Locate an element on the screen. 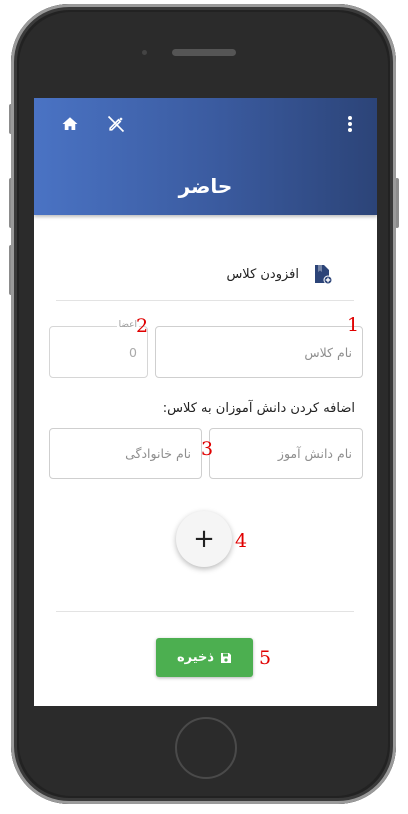 This screenshot has height=814, width=408. plus-icon: + is located at coordinates (204, 539).